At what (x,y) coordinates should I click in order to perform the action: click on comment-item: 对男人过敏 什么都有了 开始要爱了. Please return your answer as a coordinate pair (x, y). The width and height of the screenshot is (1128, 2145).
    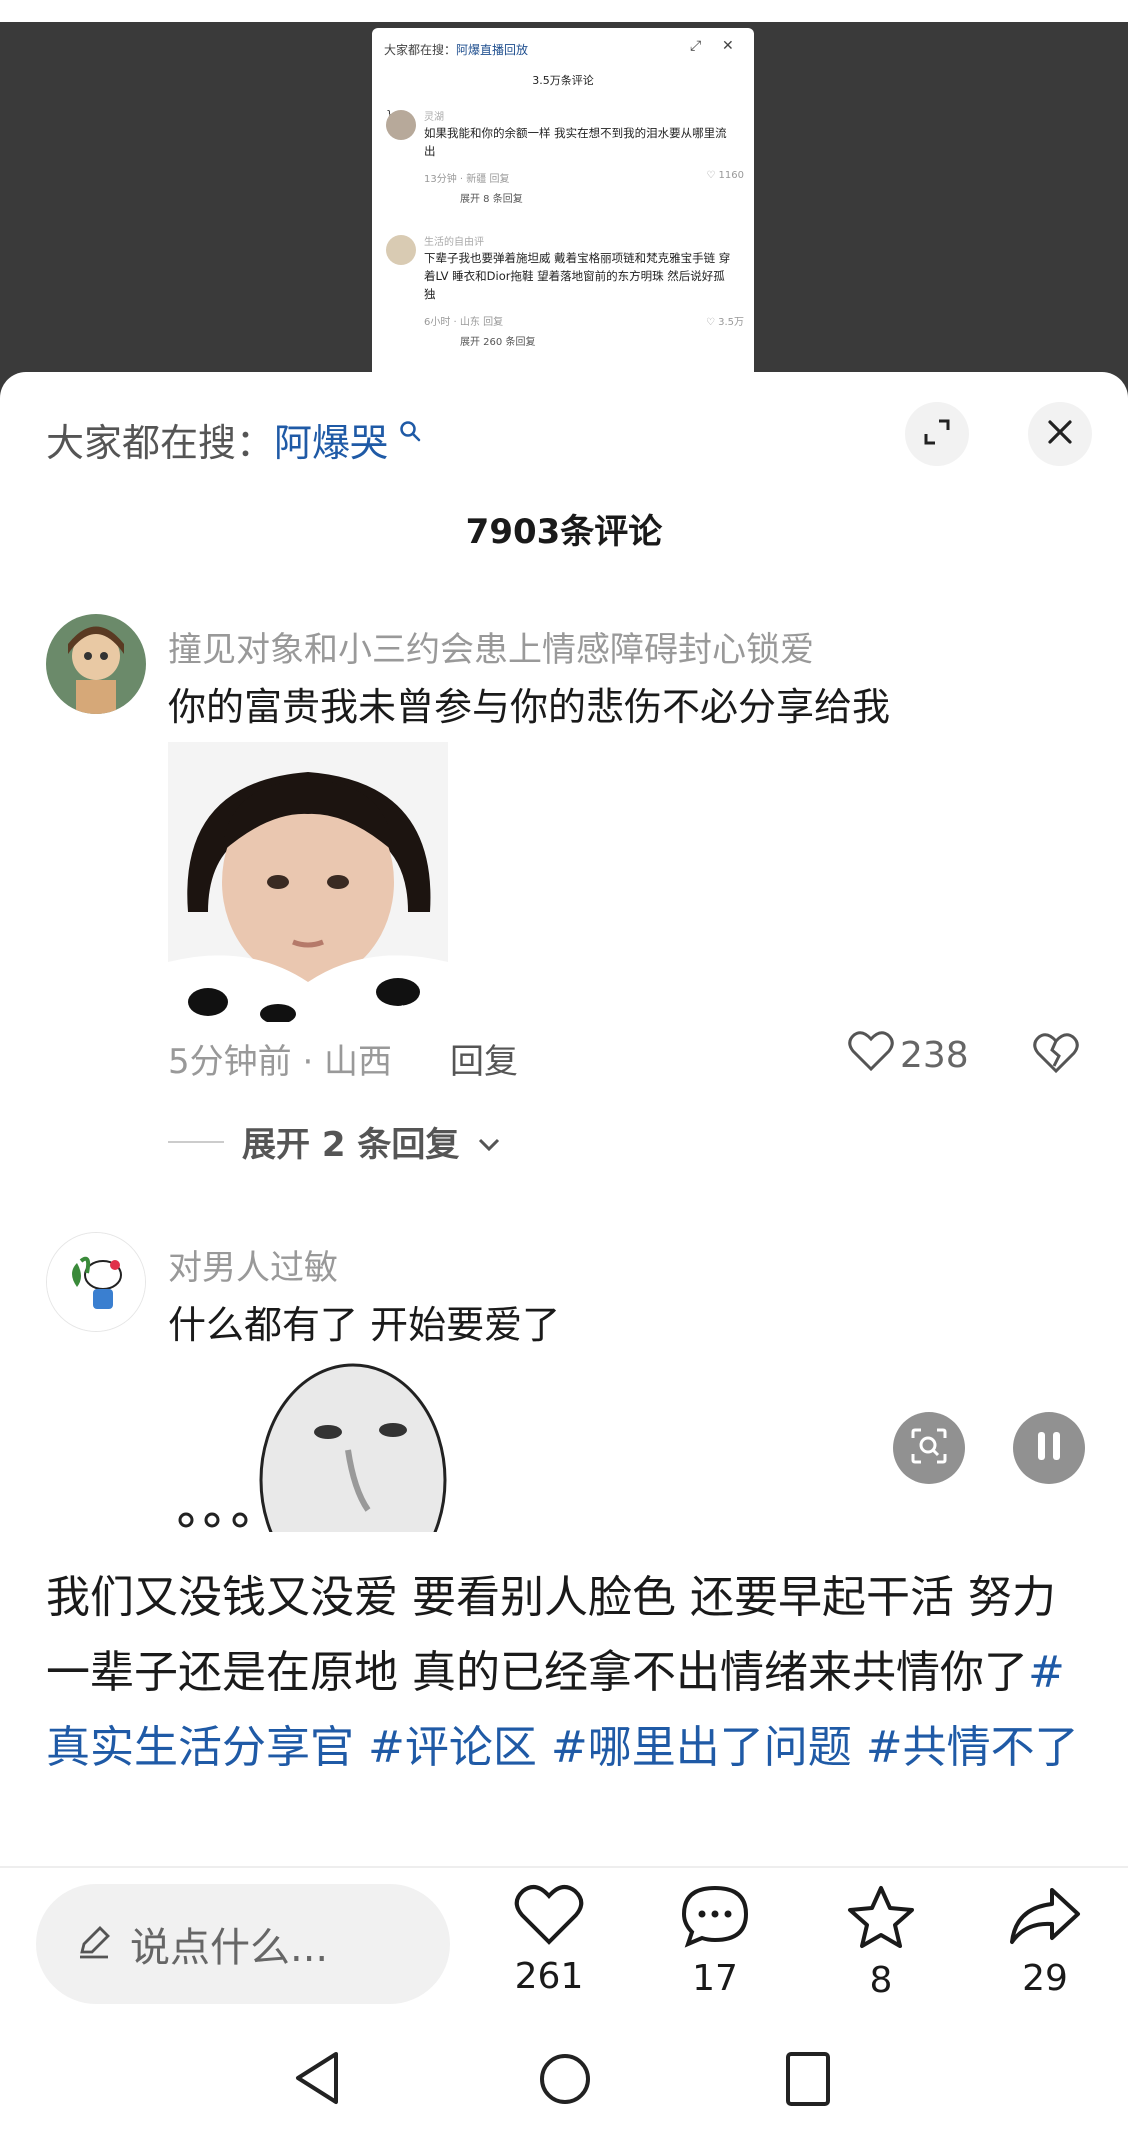
    Looking at the image, I should click on (564, 1382).